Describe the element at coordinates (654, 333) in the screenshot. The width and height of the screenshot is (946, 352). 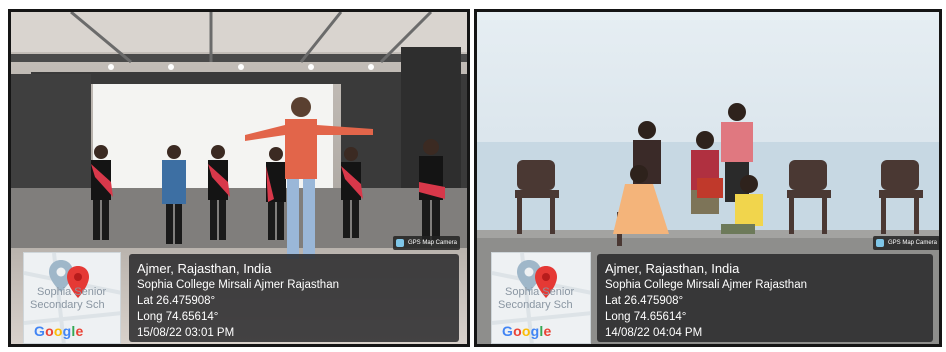
I see `datetime-text: 14/08/22 04:04 PM` at that location.